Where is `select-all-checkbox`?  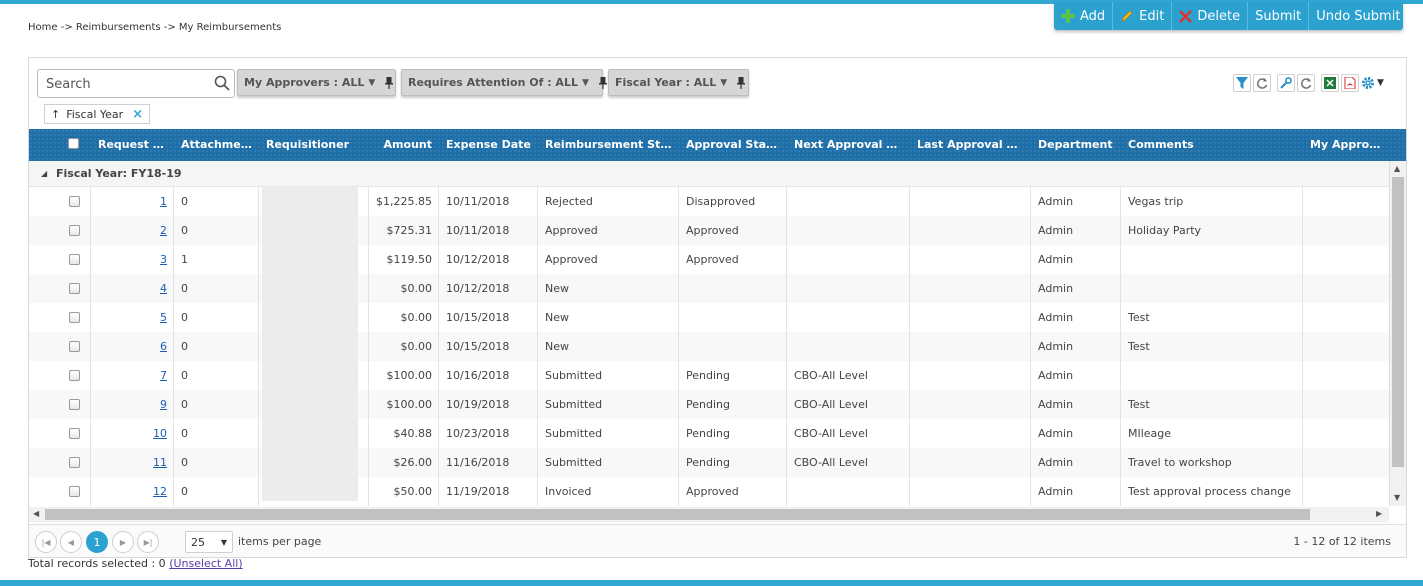
select-all-checkbox is located at coordinates (73, 143).